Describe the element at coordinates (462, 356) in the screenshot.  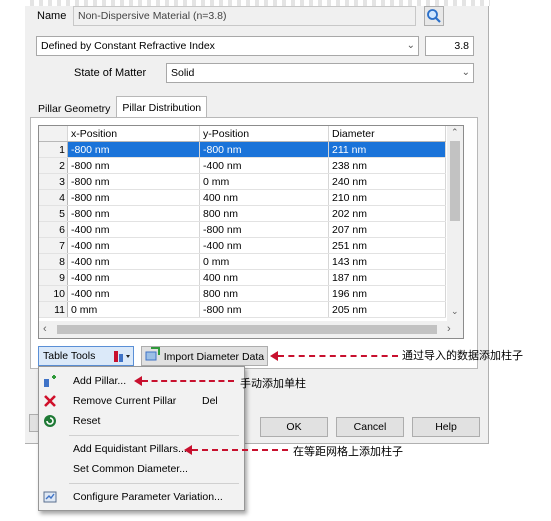
I see `annotation-import: 通过导入的数据添加柱子` at that location.